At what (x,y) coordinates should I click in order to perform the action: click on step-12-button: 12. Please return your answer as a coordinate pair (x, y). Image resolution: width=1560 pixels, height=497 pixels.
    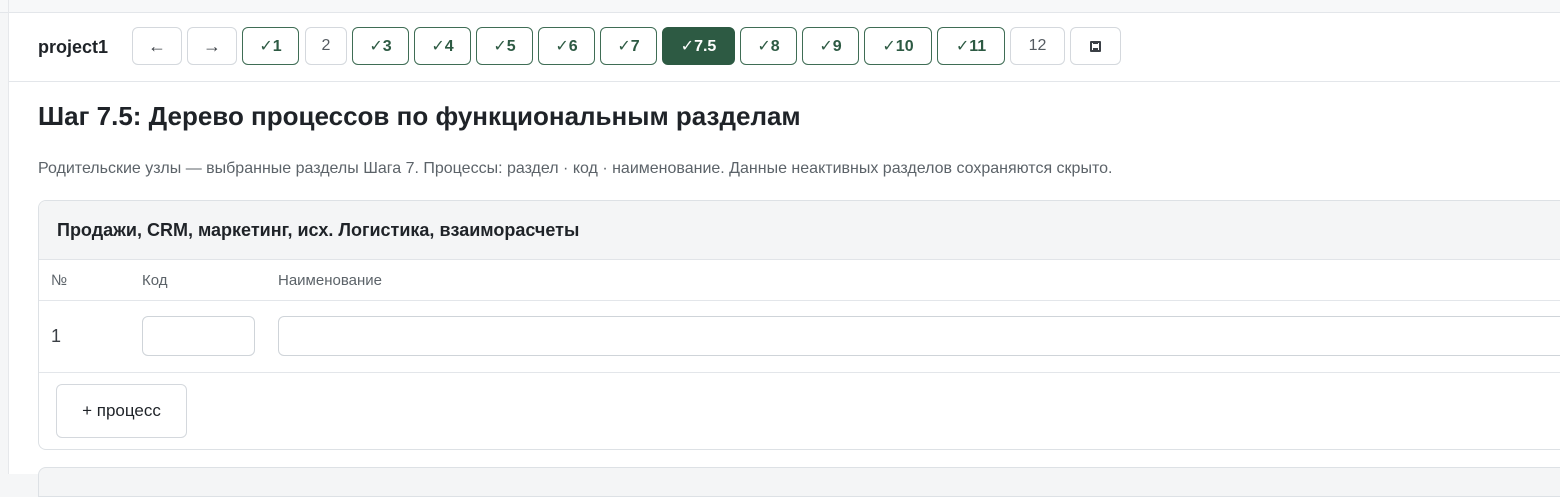
    Looking at the image, I should click on (1037, 46).